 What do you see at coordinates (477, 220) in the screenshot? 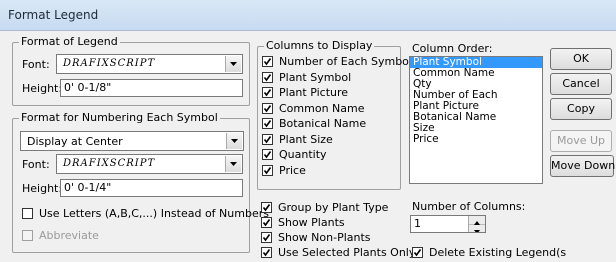
I see `spinner-up-arrow-icon` at bounding box center [477, 220].